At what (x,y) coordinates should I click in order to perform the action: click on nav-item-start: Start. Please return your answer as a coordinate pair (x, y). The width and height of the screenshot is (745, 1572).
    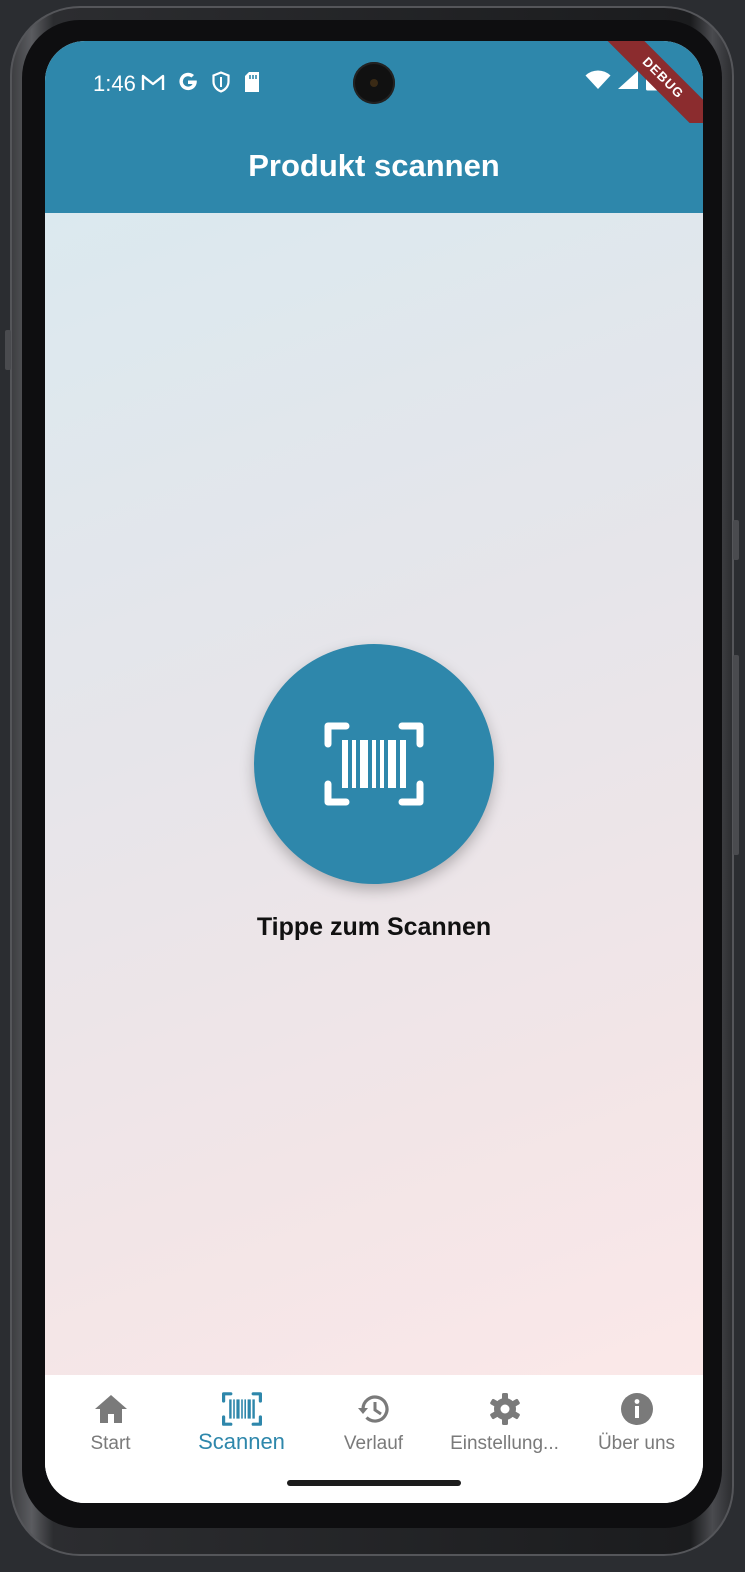
    Looking at the image, I should click on (110, 1420).